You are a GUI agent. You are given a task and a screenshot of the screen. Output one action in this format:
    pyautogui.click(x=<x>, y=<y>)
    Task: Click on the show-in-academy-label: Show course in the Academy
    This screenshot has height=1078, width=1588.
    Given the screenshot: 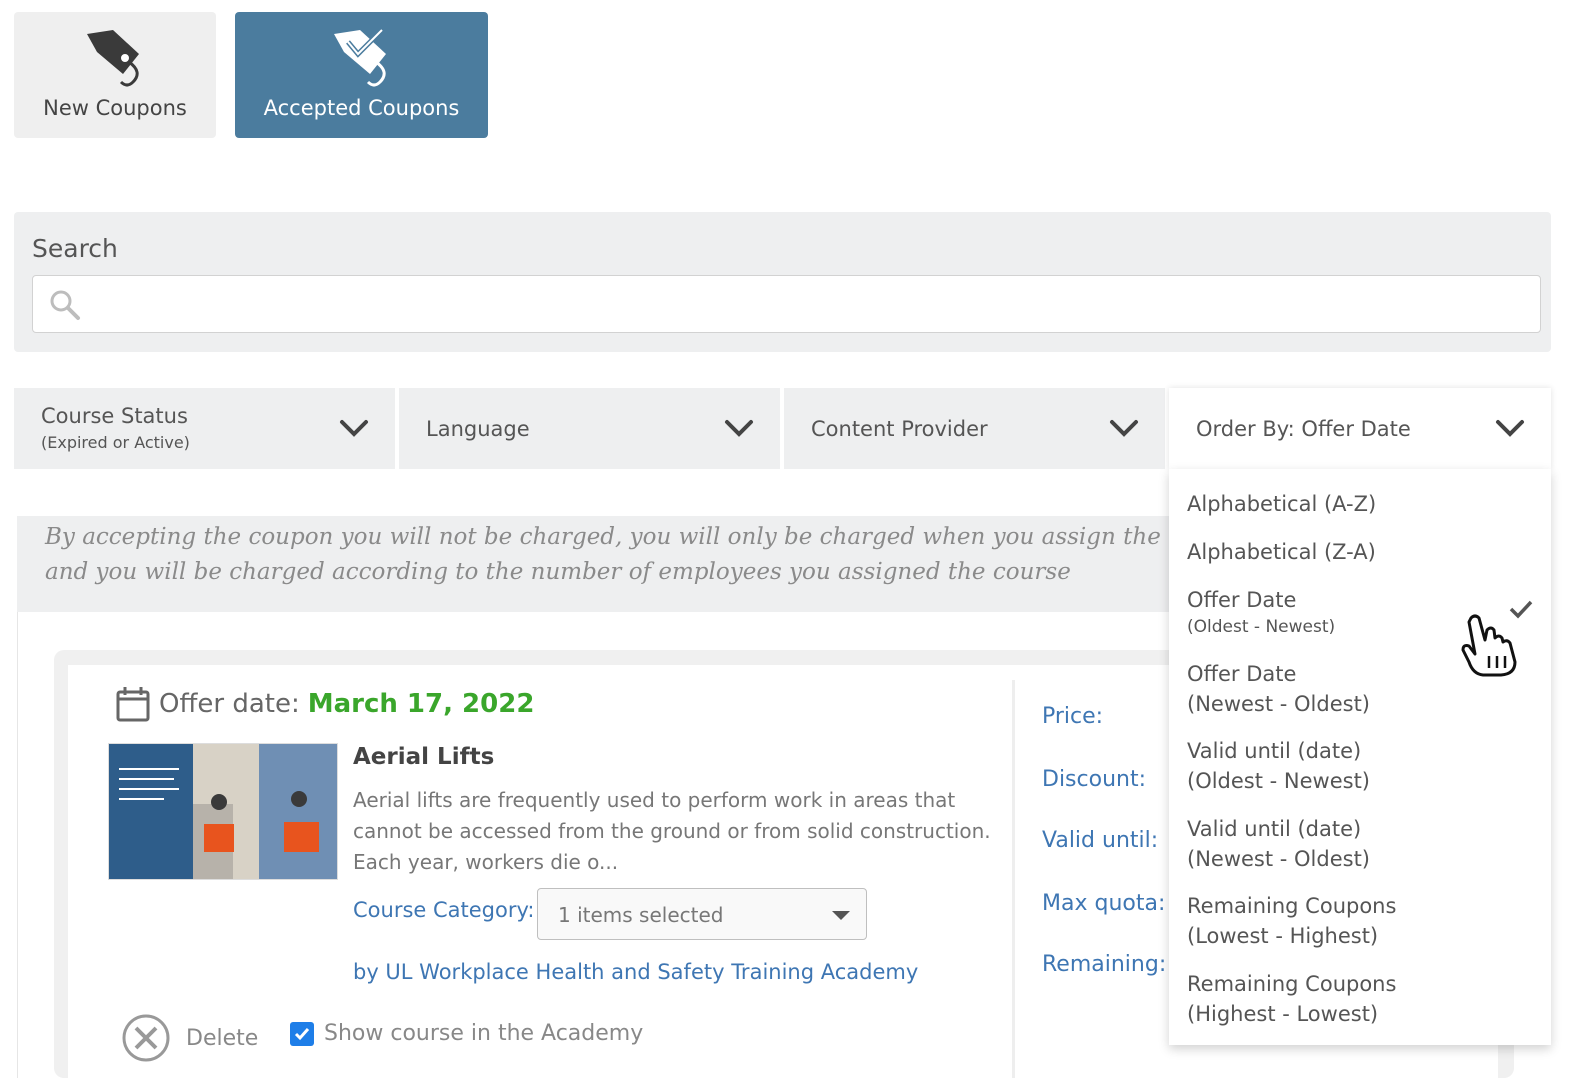 What is the action you would take?
    pyautogui.click(x=484, y=1033)
    